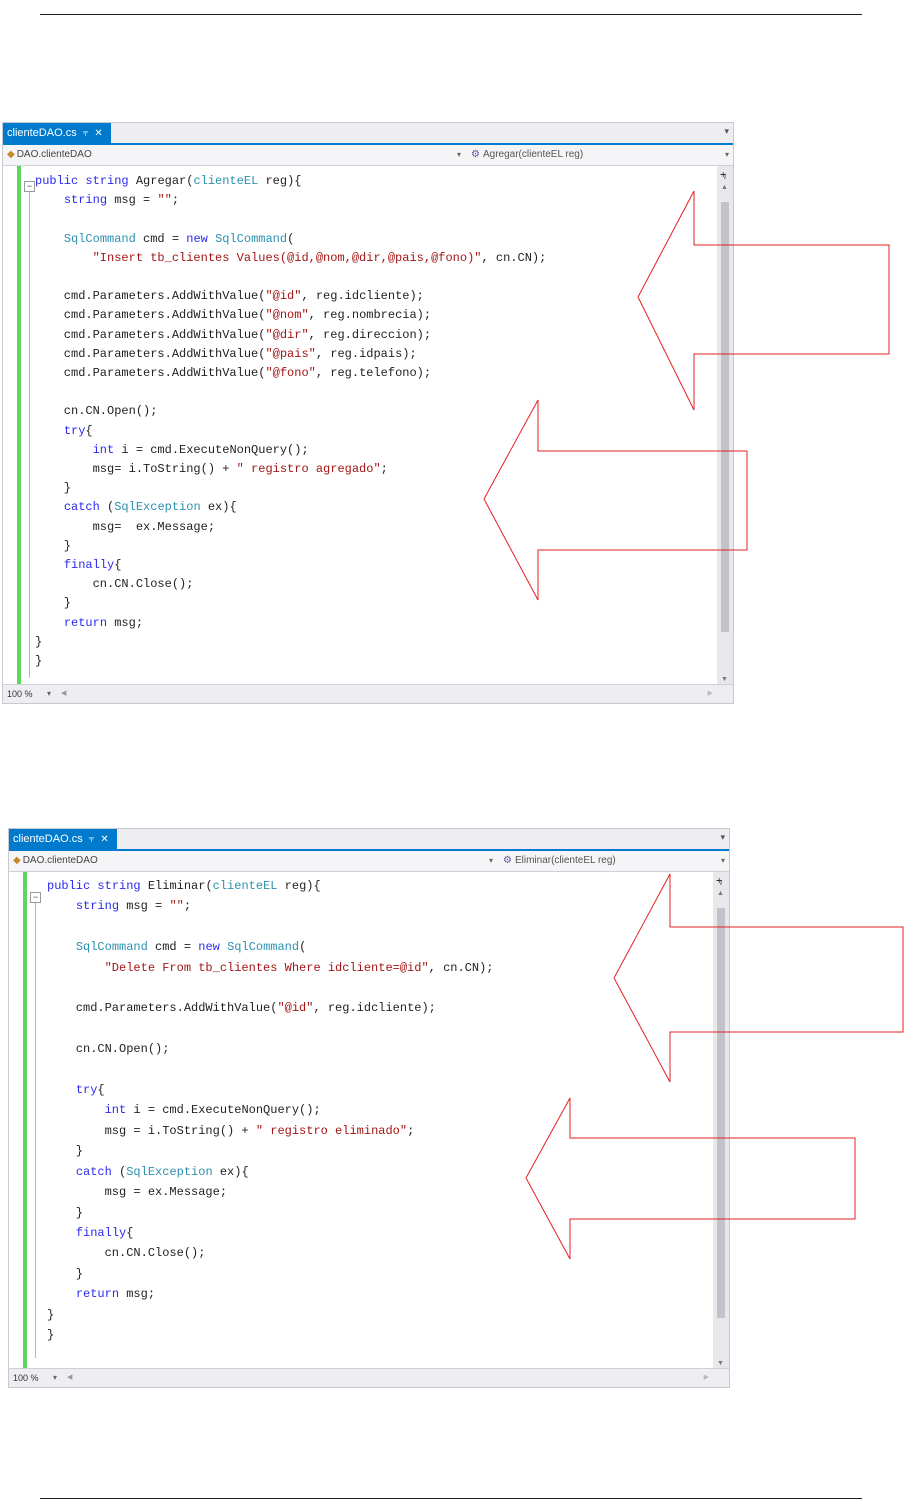 The width and height of the screenshot is (904, 1512). Describe the element at coordinates (451, 1498) in the screenshot. I see `footer-rule` at that location.